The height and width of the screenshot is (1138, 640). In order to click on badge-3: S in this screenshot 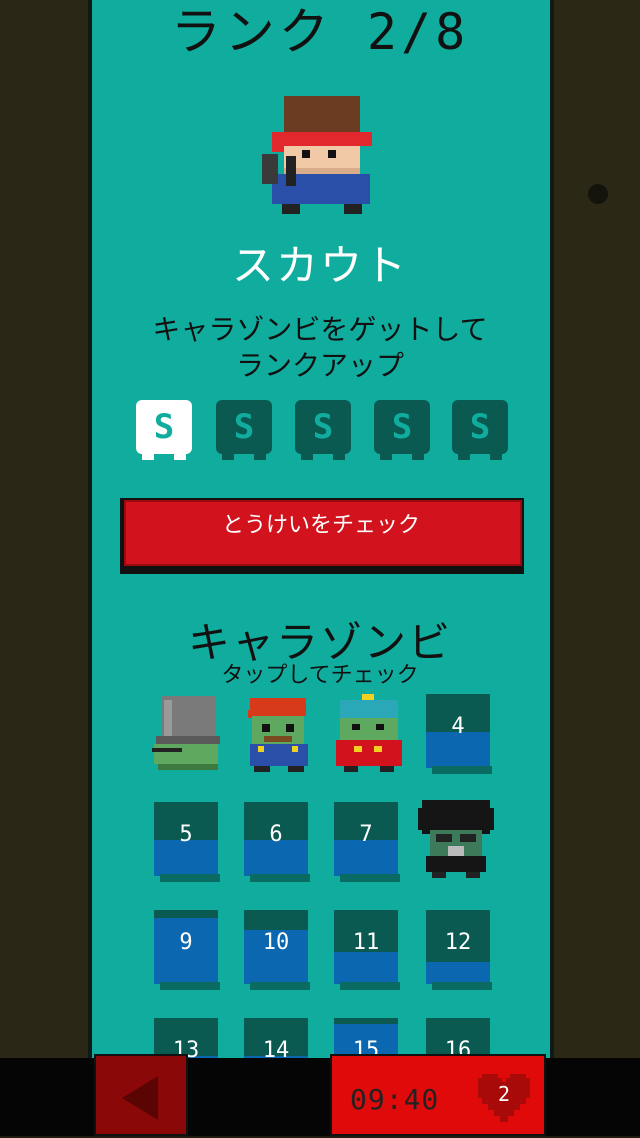, I will do `click(323, 431)`.